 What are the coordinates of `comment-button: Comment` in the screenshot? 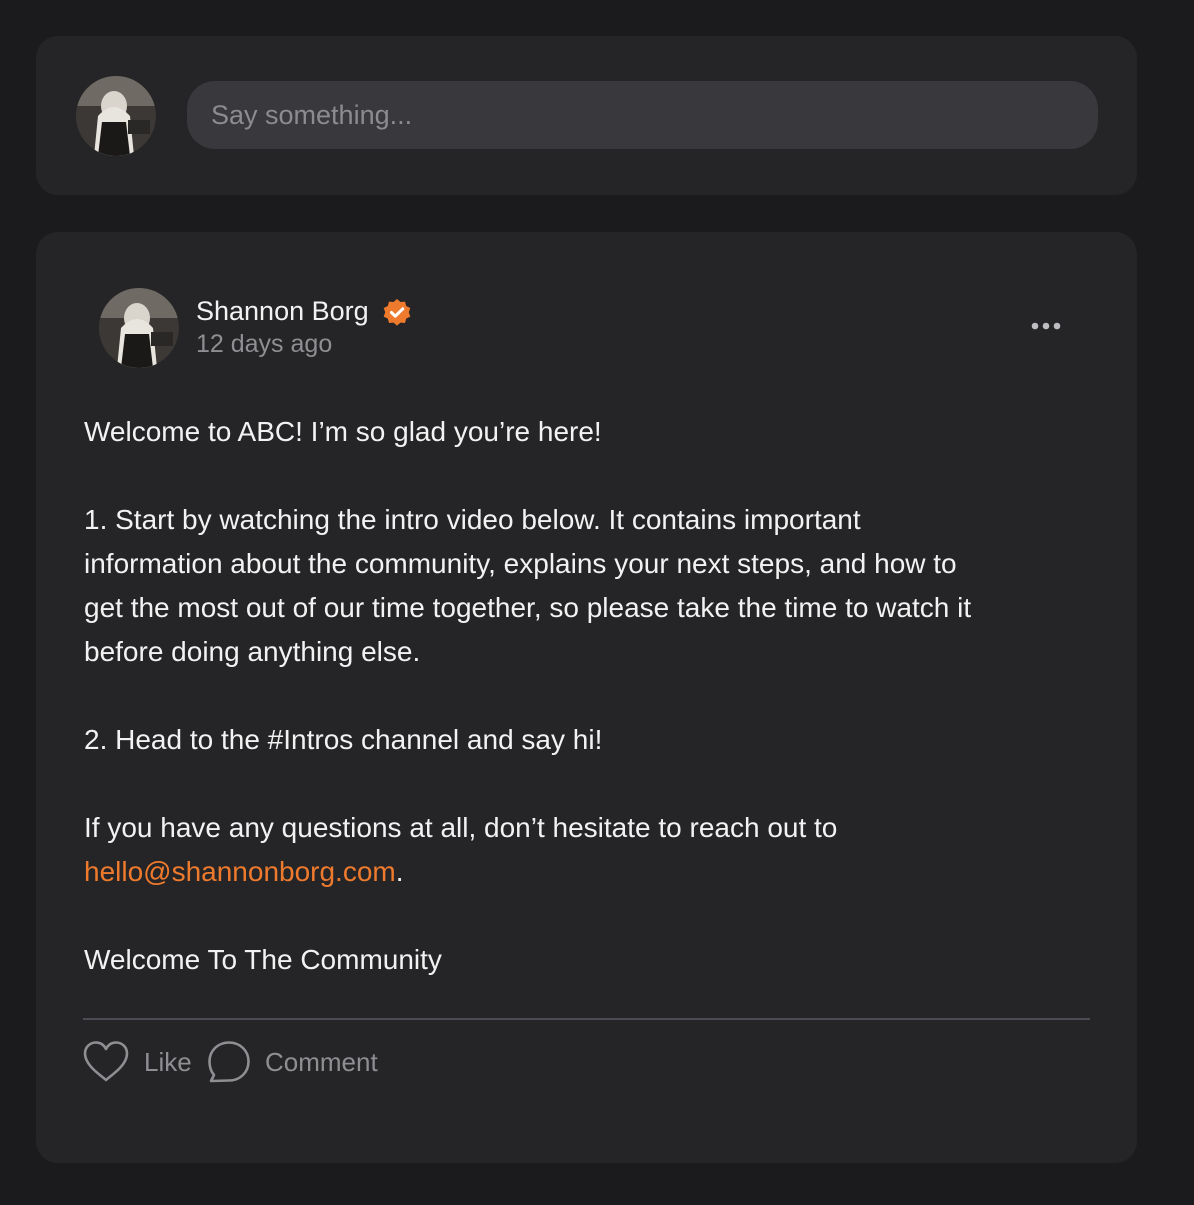 It's located at (292, 1062).